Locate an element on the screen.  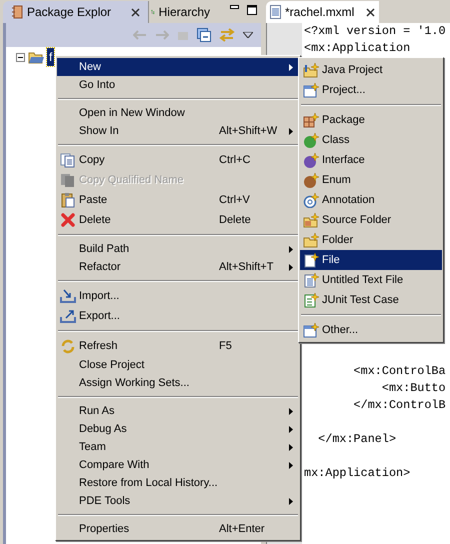
refresh-icon is located at coordinates (68, 346).